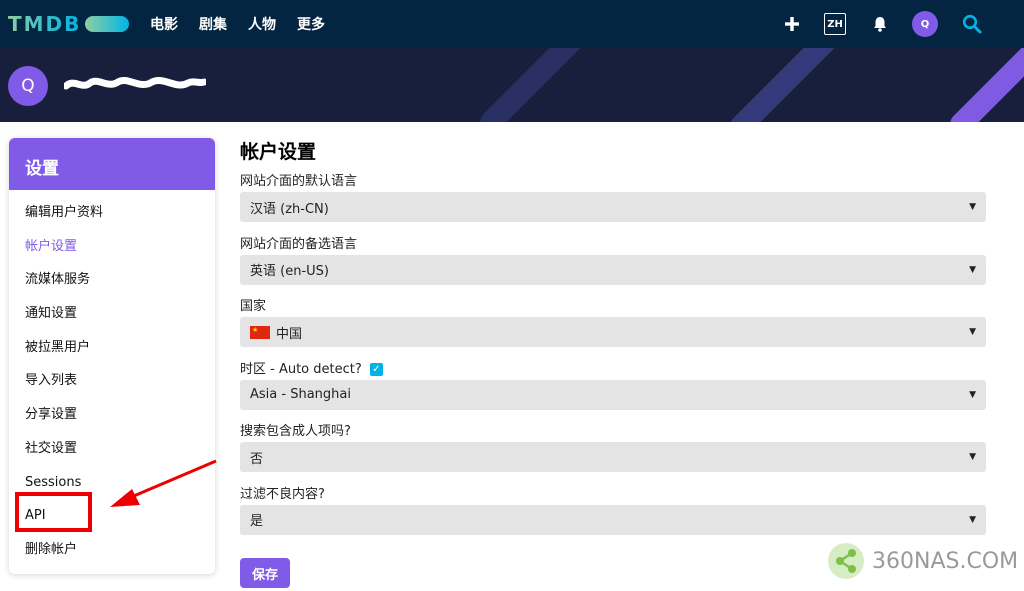  I want to click on field-country: 国家 ★ 中国 ▼, so click(613, 328).